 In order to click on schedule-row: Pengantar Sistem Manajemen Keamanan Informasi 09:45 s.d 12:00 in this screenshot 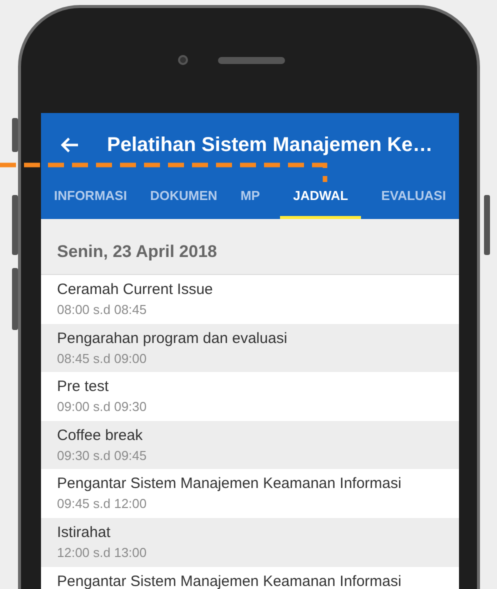, I will do `click(250, 493)`.